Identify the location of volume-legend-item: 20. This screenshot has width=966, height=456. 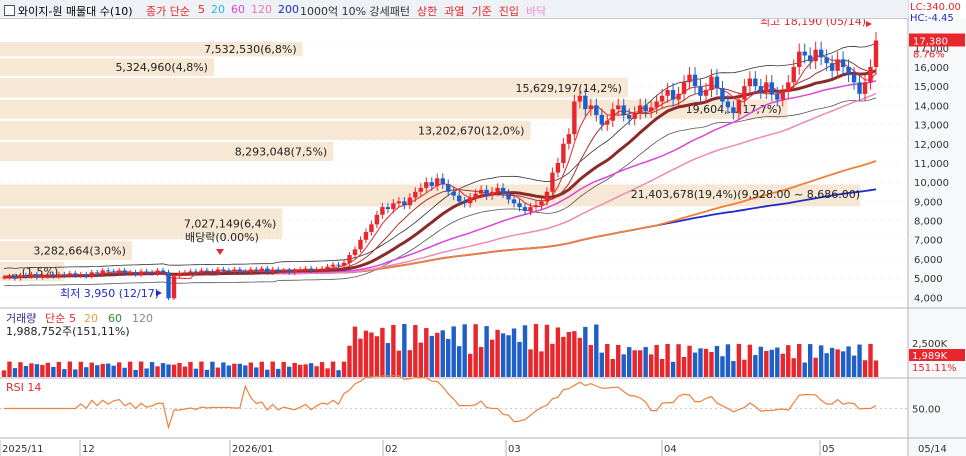
(91, 318).